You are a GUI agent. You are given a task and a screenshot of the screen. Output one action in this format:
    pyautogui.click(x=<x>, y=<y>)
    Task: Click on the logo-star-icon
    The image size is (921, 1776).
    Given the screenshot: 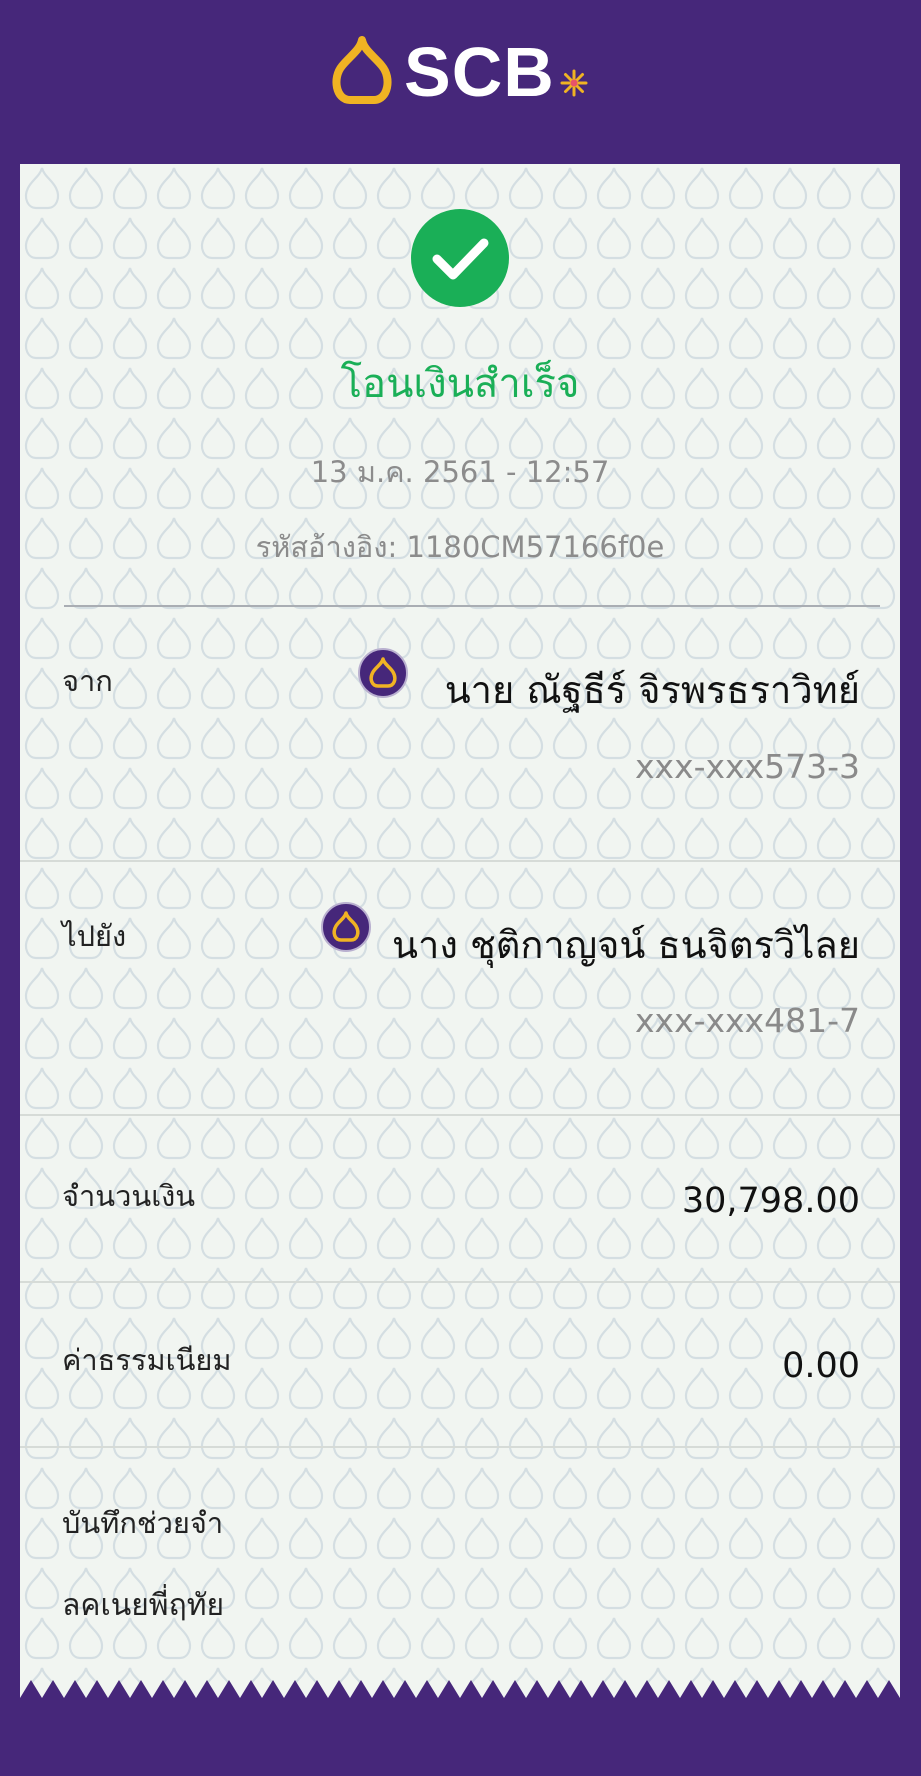 What is the action you would take?
    pyautogui.click(x=574, y=83)
    